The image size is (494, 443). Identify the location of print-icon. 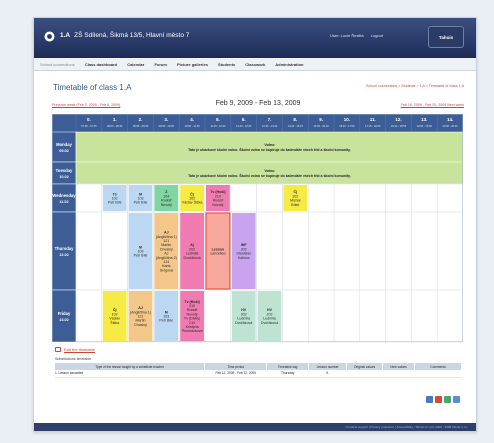
(429, 399).